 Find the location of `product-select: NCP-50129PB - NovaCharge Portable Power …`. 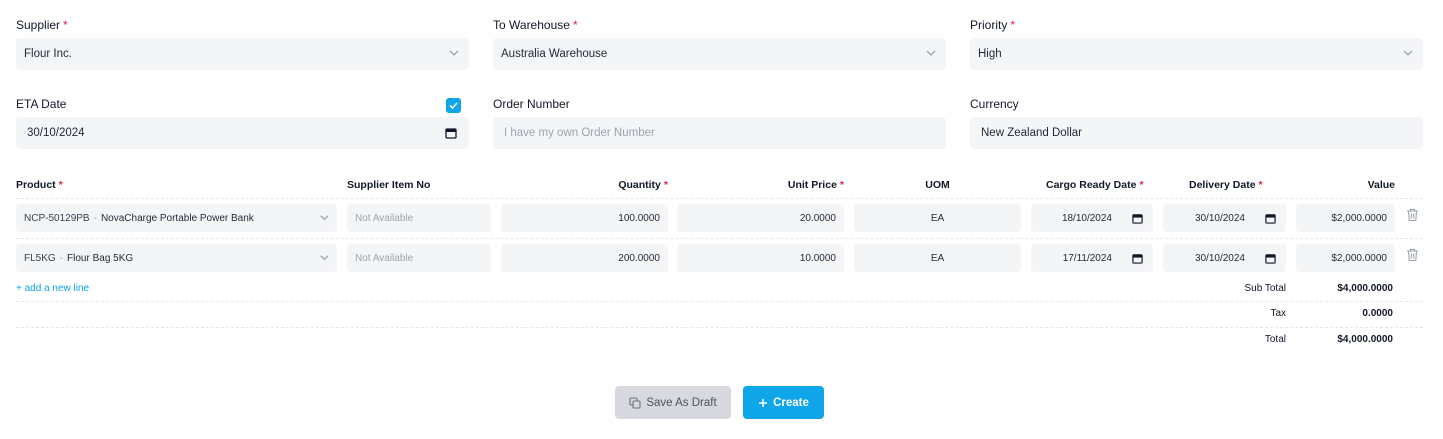

product-select: NCP-50129PB - NovaCharge Portable Power … is located at coordinates (176, 218).